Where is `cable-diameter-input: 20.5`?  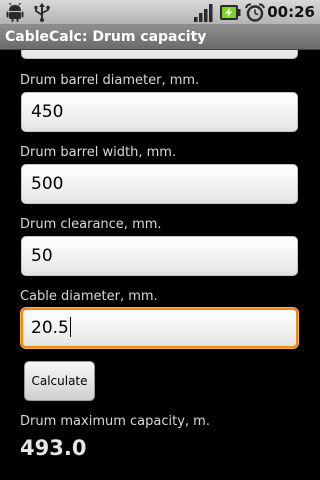 cable-diameter-input: 20.5 is located at coordinates (159, 328).